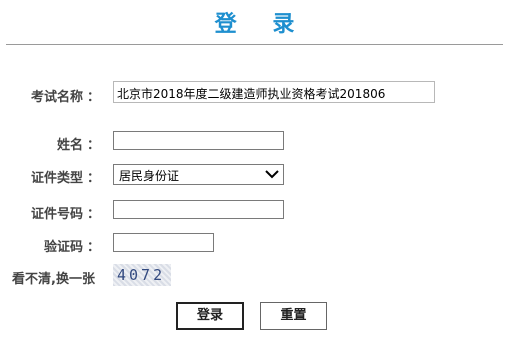  What do you see at coordinates (63, 247) in the screenshot?
I see `captcha-label-text: 验证码` at bounding box center [63, 247].